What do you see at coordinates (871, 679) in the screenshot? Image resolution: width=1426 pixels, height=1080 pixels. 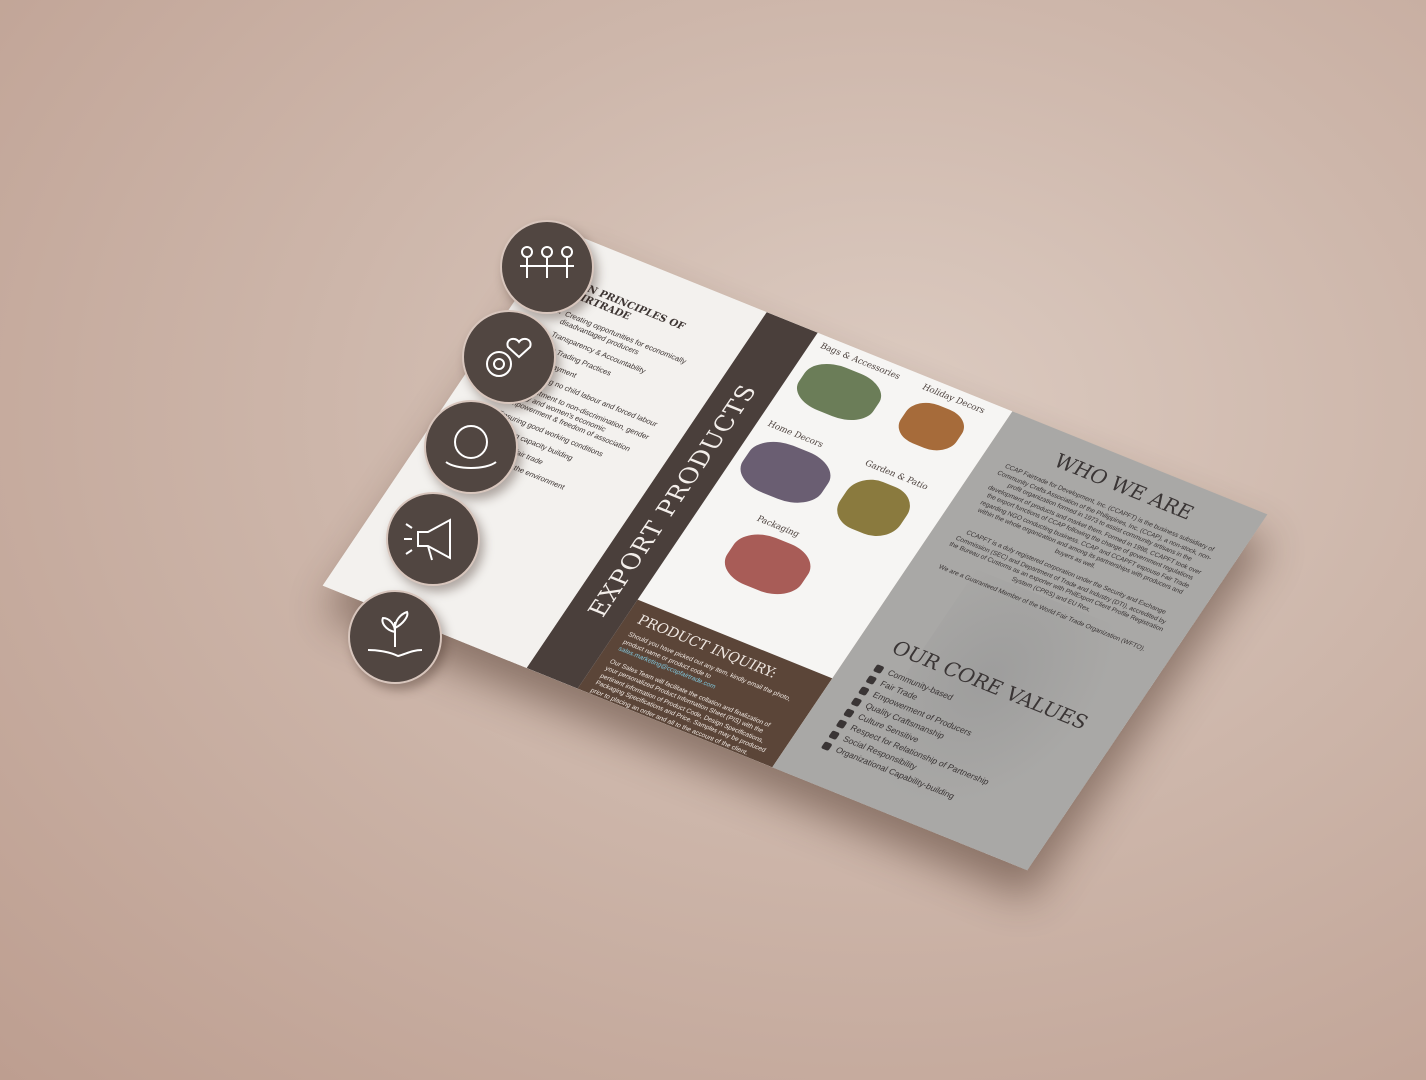 I see `fair-trade-icon` at bounding box center [871, 679].